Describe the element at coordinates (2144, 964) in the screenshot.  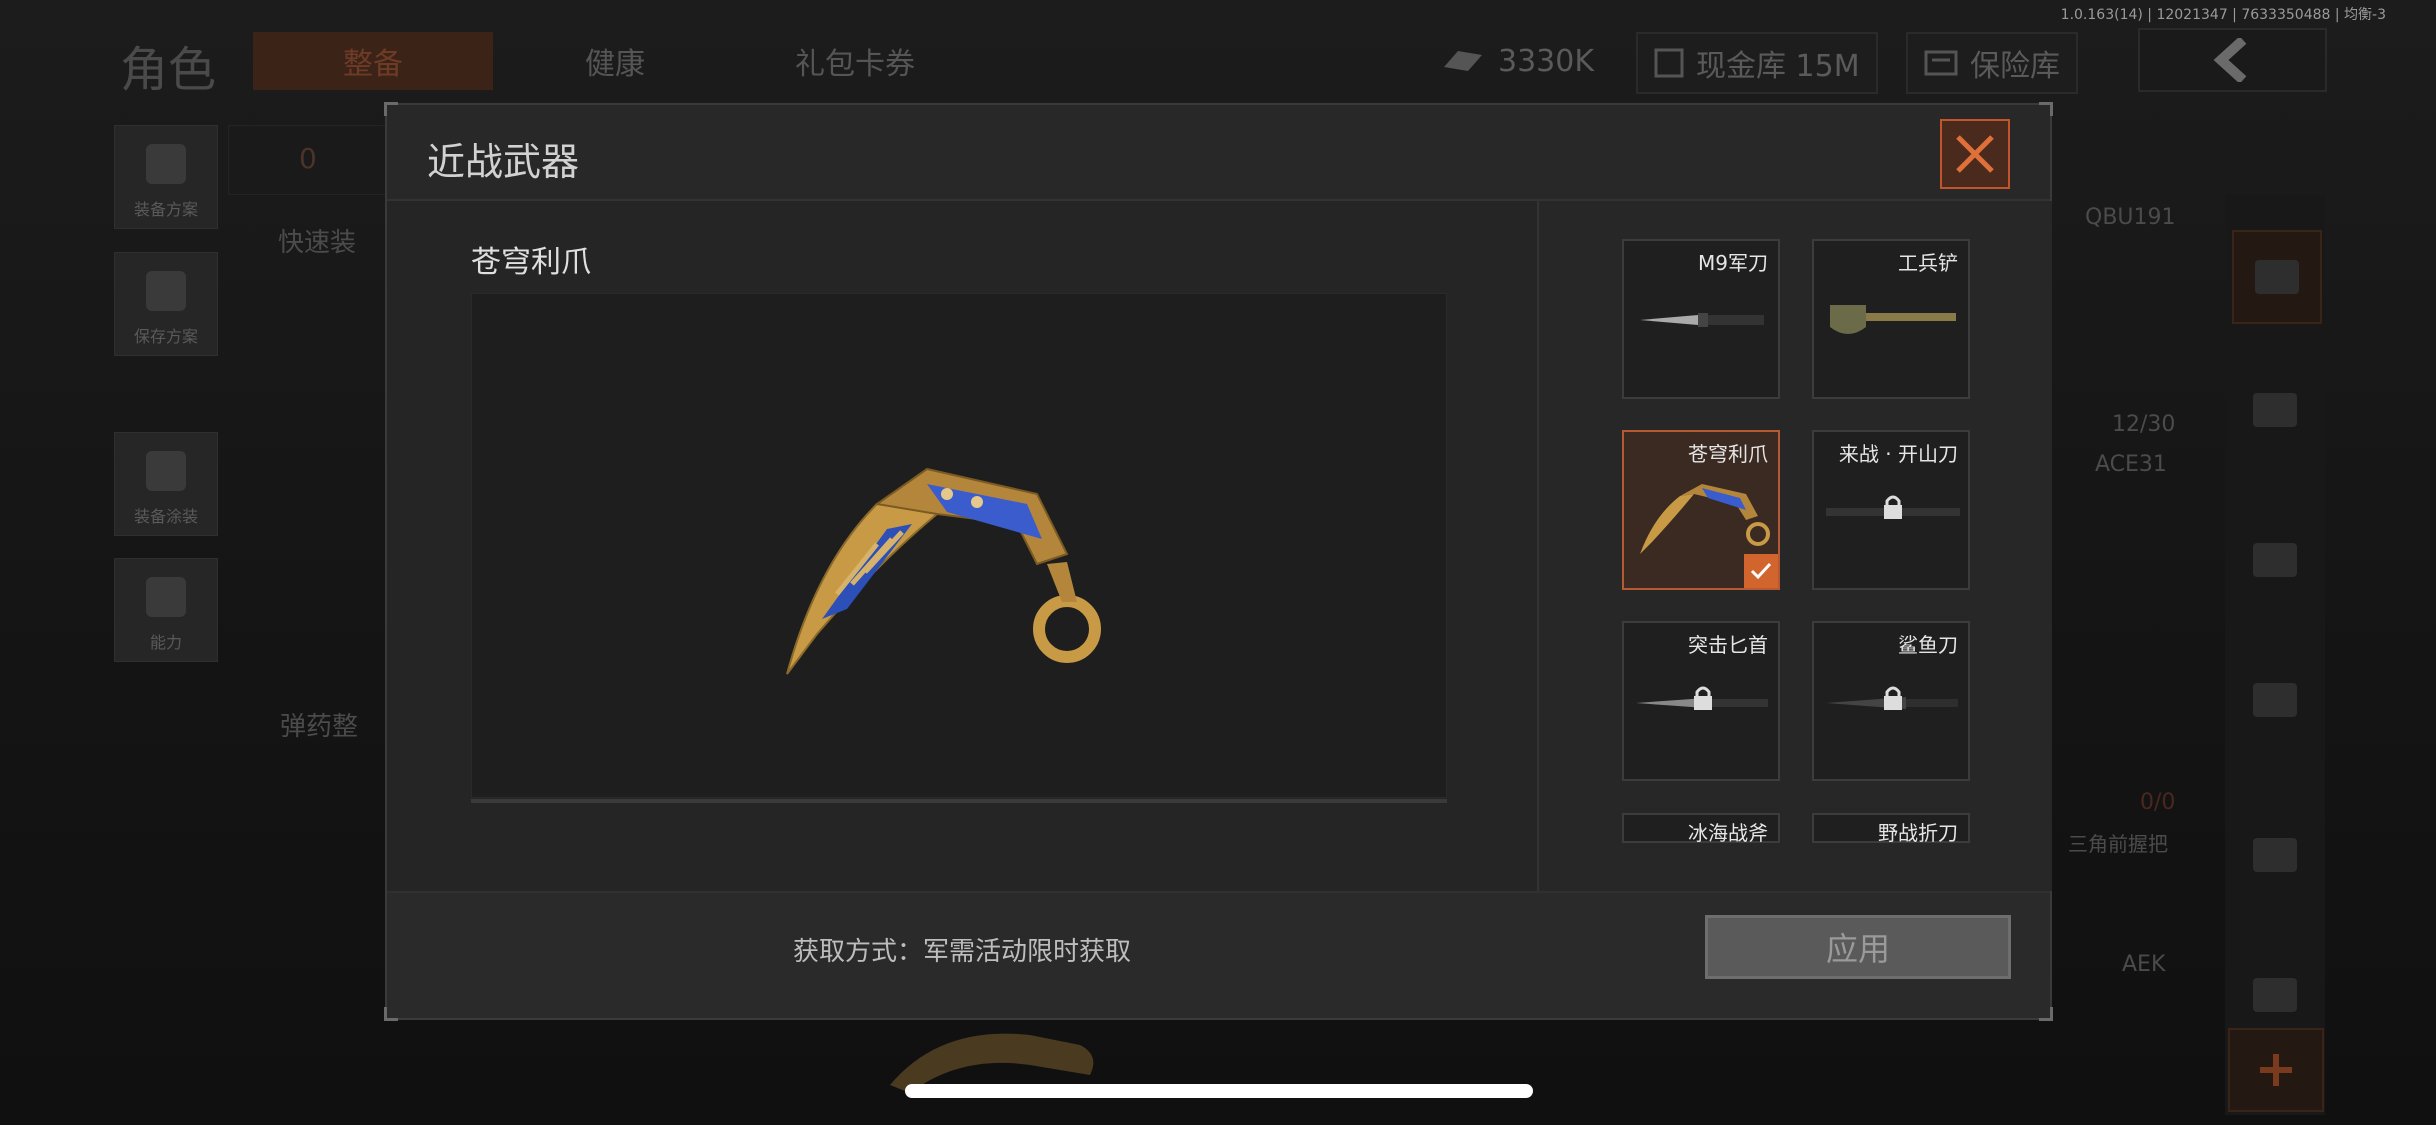
I see `weapon-name-3: AEK` at that location.